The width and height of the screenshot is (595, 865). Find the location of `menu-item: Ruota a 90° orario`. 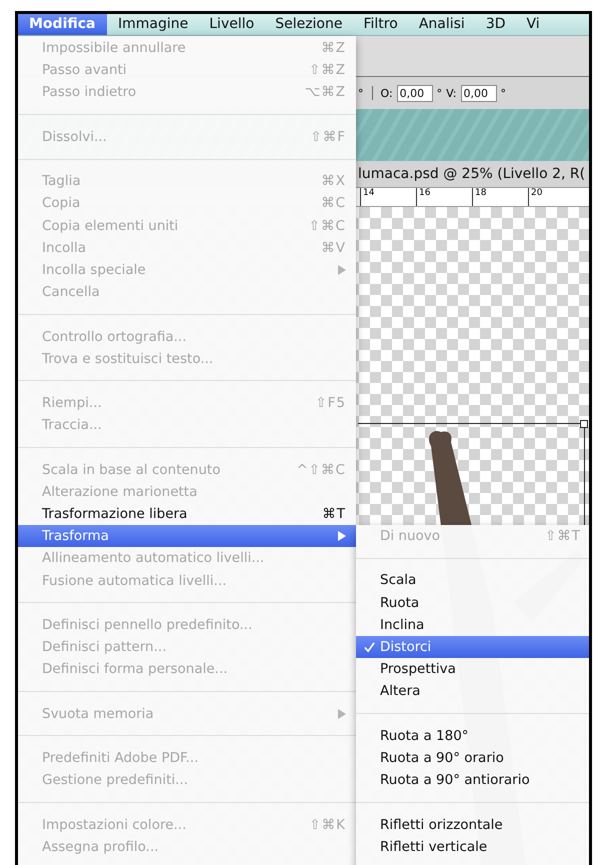

menu-item: Ruota a 90° orario is located at coordinates (472, 758).